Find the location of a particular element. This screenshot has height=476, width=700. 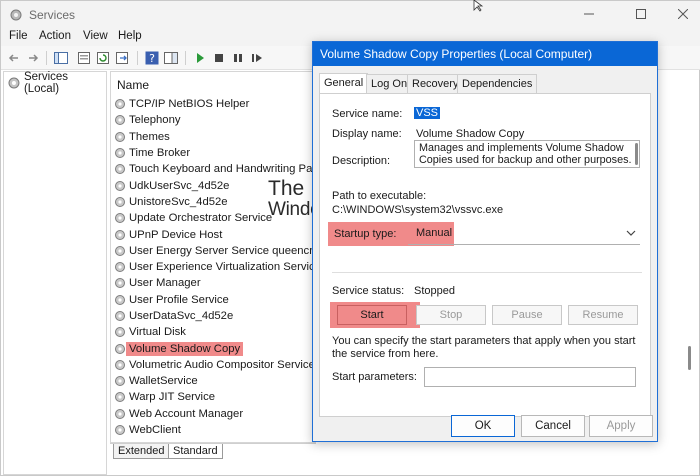

show-hide-pane-icon is located at coordinates (171, 58).